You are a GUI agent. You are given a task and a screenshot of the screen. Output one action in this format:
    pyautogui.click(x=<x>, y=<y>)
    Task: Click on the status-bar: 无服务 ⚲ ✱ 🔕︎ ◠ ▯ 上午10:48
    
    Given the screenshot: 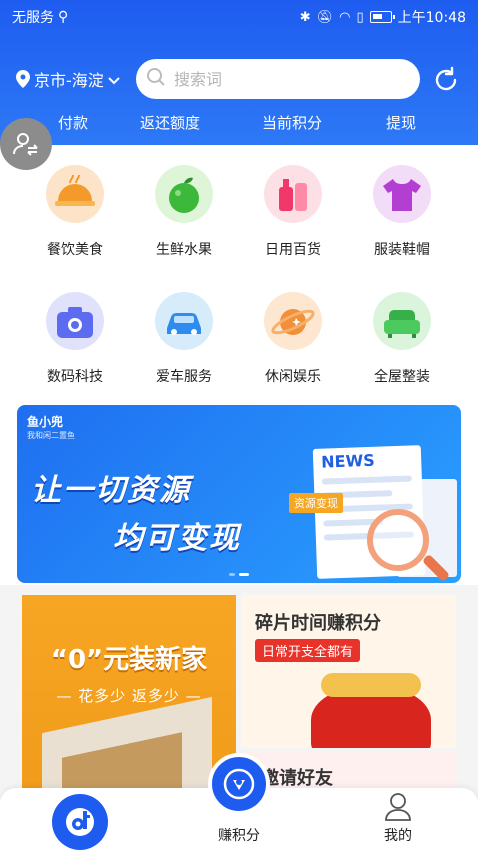 What is the action you would take?
    pyautogui.click(x=239, y=16)
    